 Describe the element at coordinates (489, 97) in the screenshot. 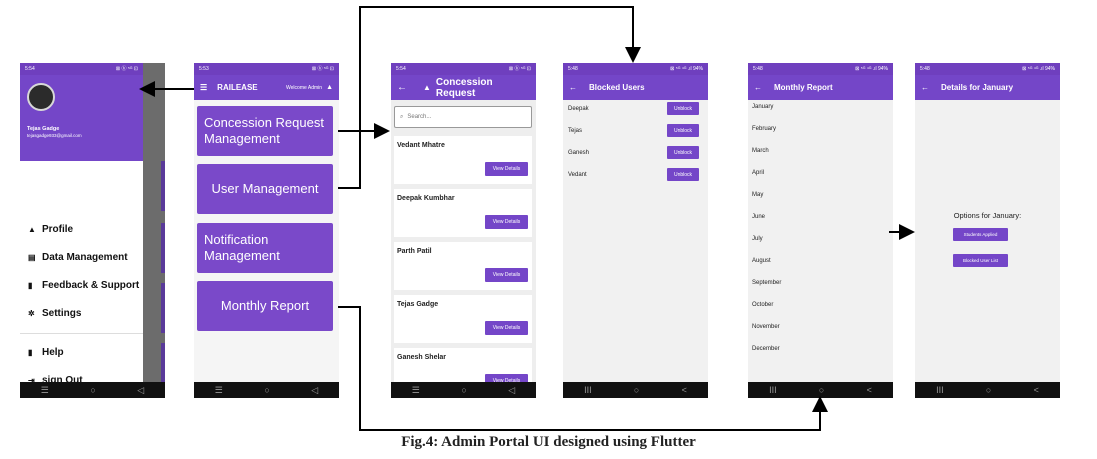

I see `arrow-to-blocked-users` at that location.